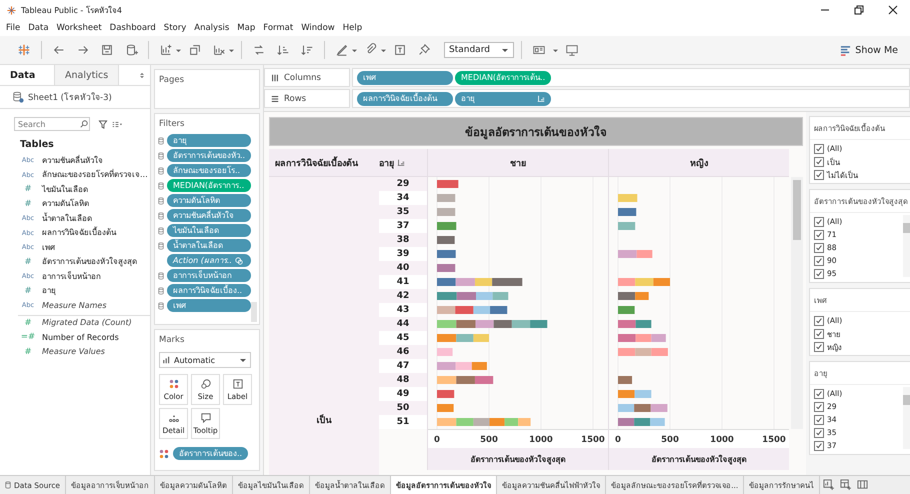  What do you see at coordinates (87, 75) in the screenshot?
I see `pane-tab: Analytics` at bounding box center [87, 75].